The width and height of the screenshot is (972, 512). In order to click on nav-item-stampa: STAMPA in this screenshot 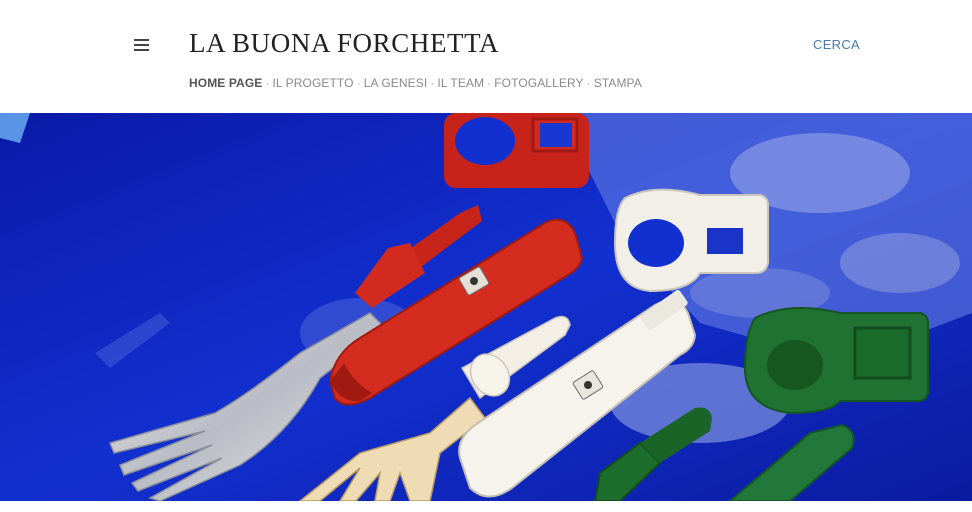, I will do `click(618, 83)`.